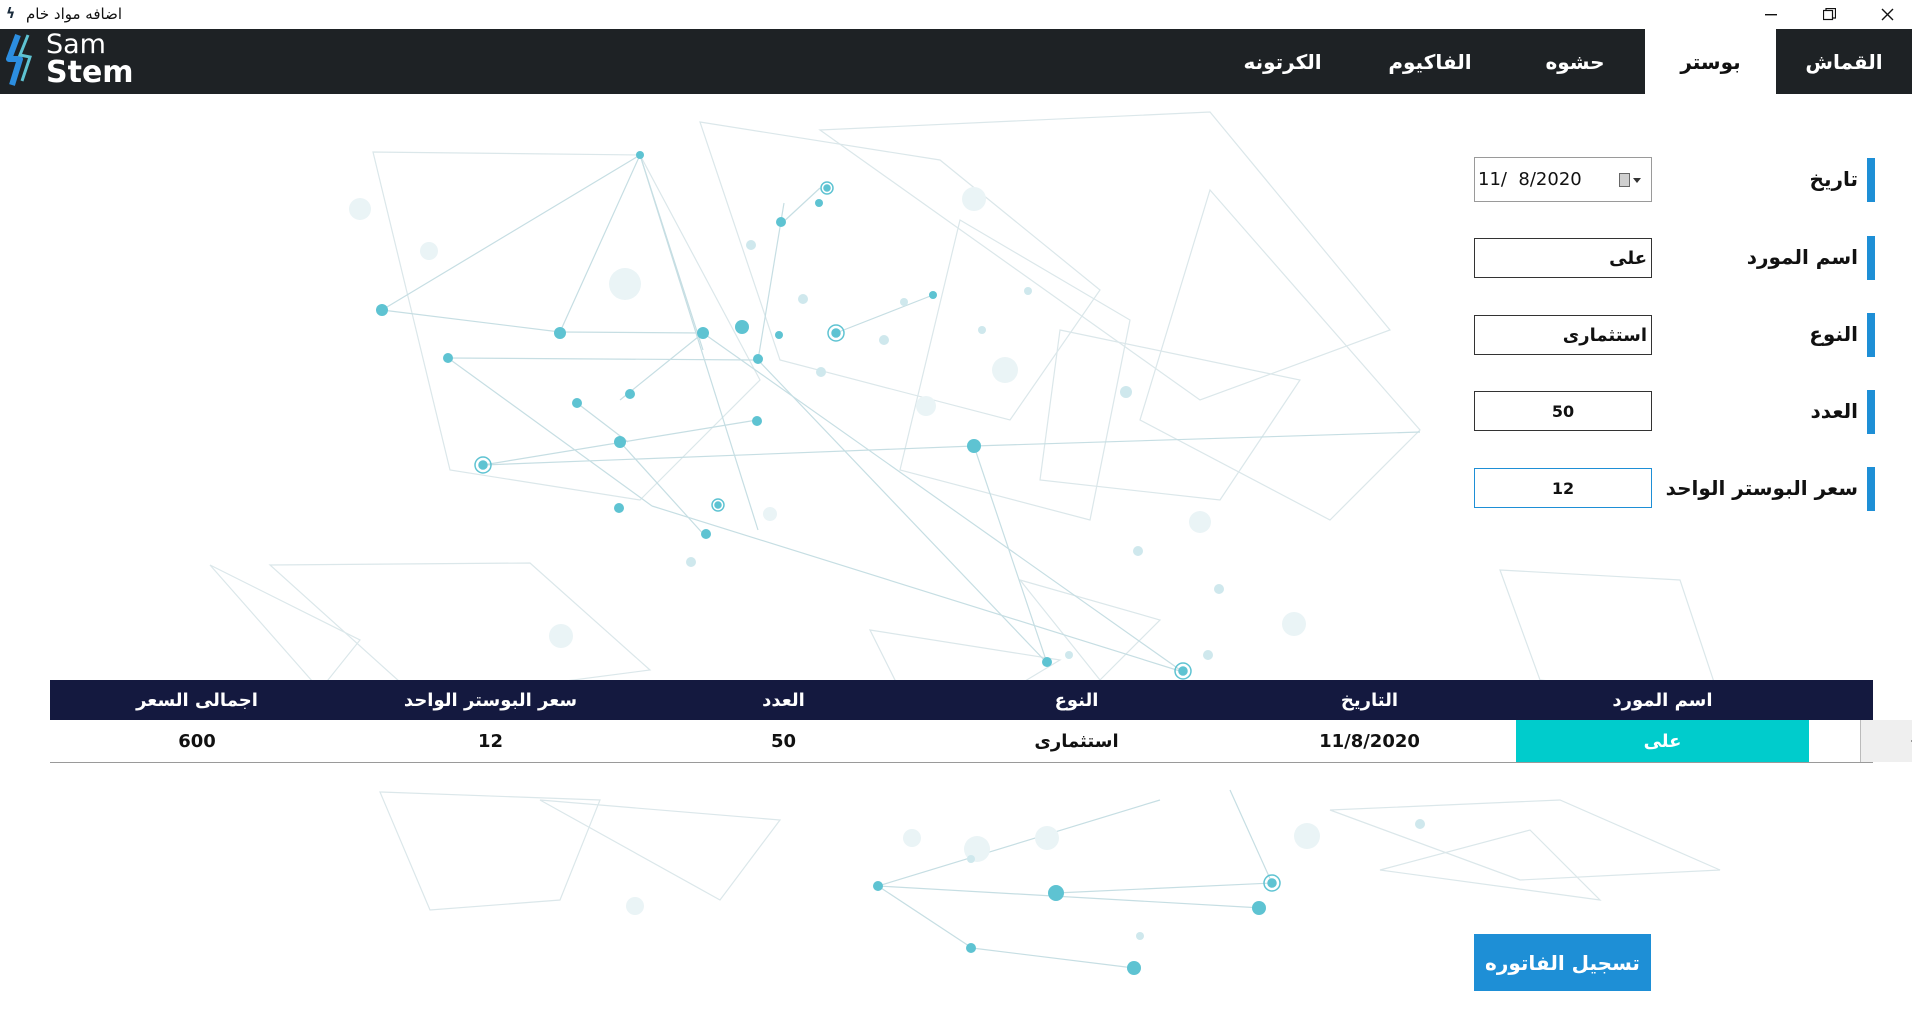 The width and height of the screenshot is (1912, 1020). Describe the element at coordinates (1076, 741) in the screenshot. I see `cell-type: استثمارى` at that location.